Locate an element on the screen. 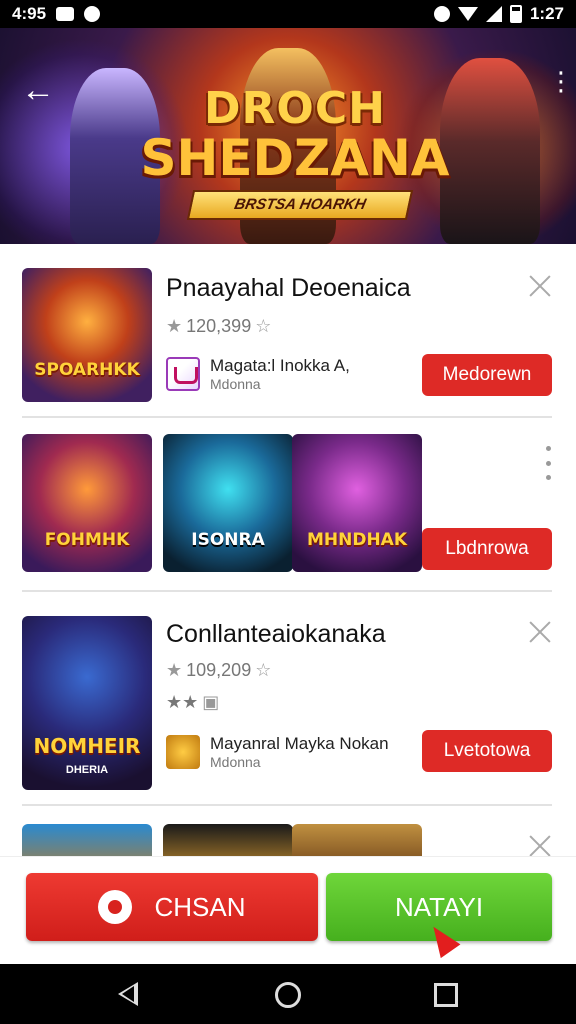  gift-icon: ▣ is located at coordinates (211, 702).